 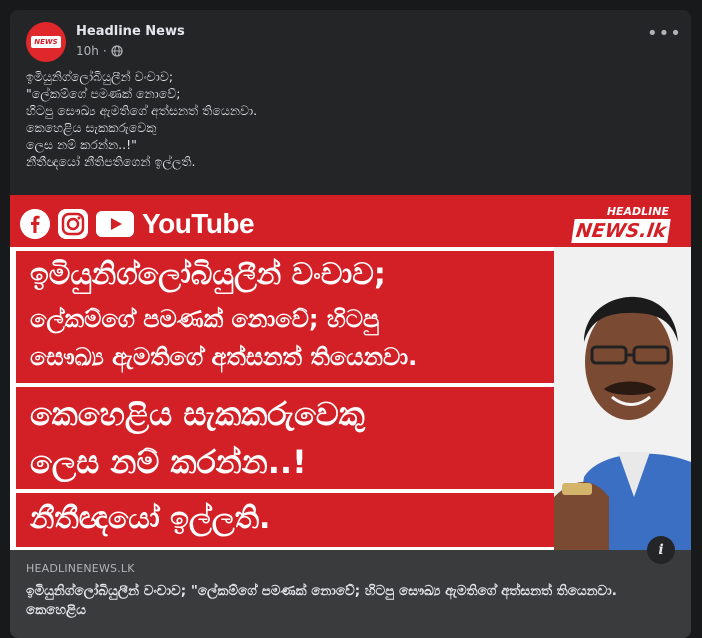 I want to click on link-domain: HEADLINENEWS.LK, so click(x=80, y=568).